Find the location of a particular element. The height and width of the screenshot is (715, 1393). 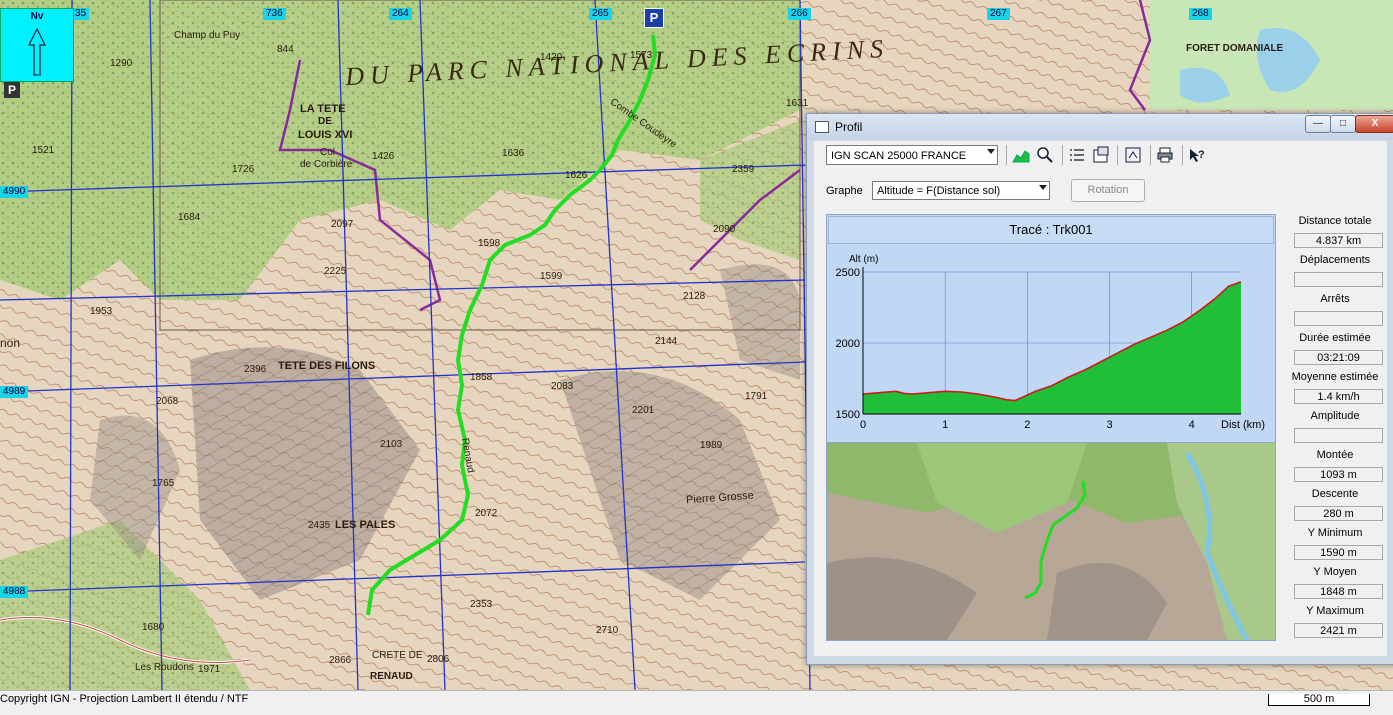

spot-height: 2866 is located at coordinates (340, 660).